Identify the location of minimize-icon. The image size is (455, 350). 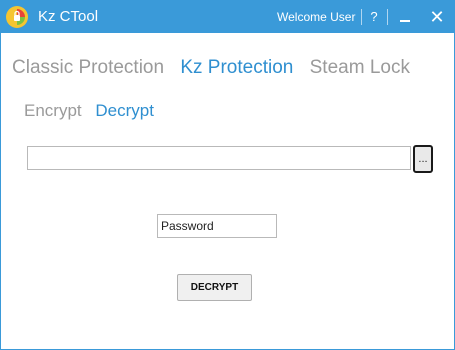
(405, 21).